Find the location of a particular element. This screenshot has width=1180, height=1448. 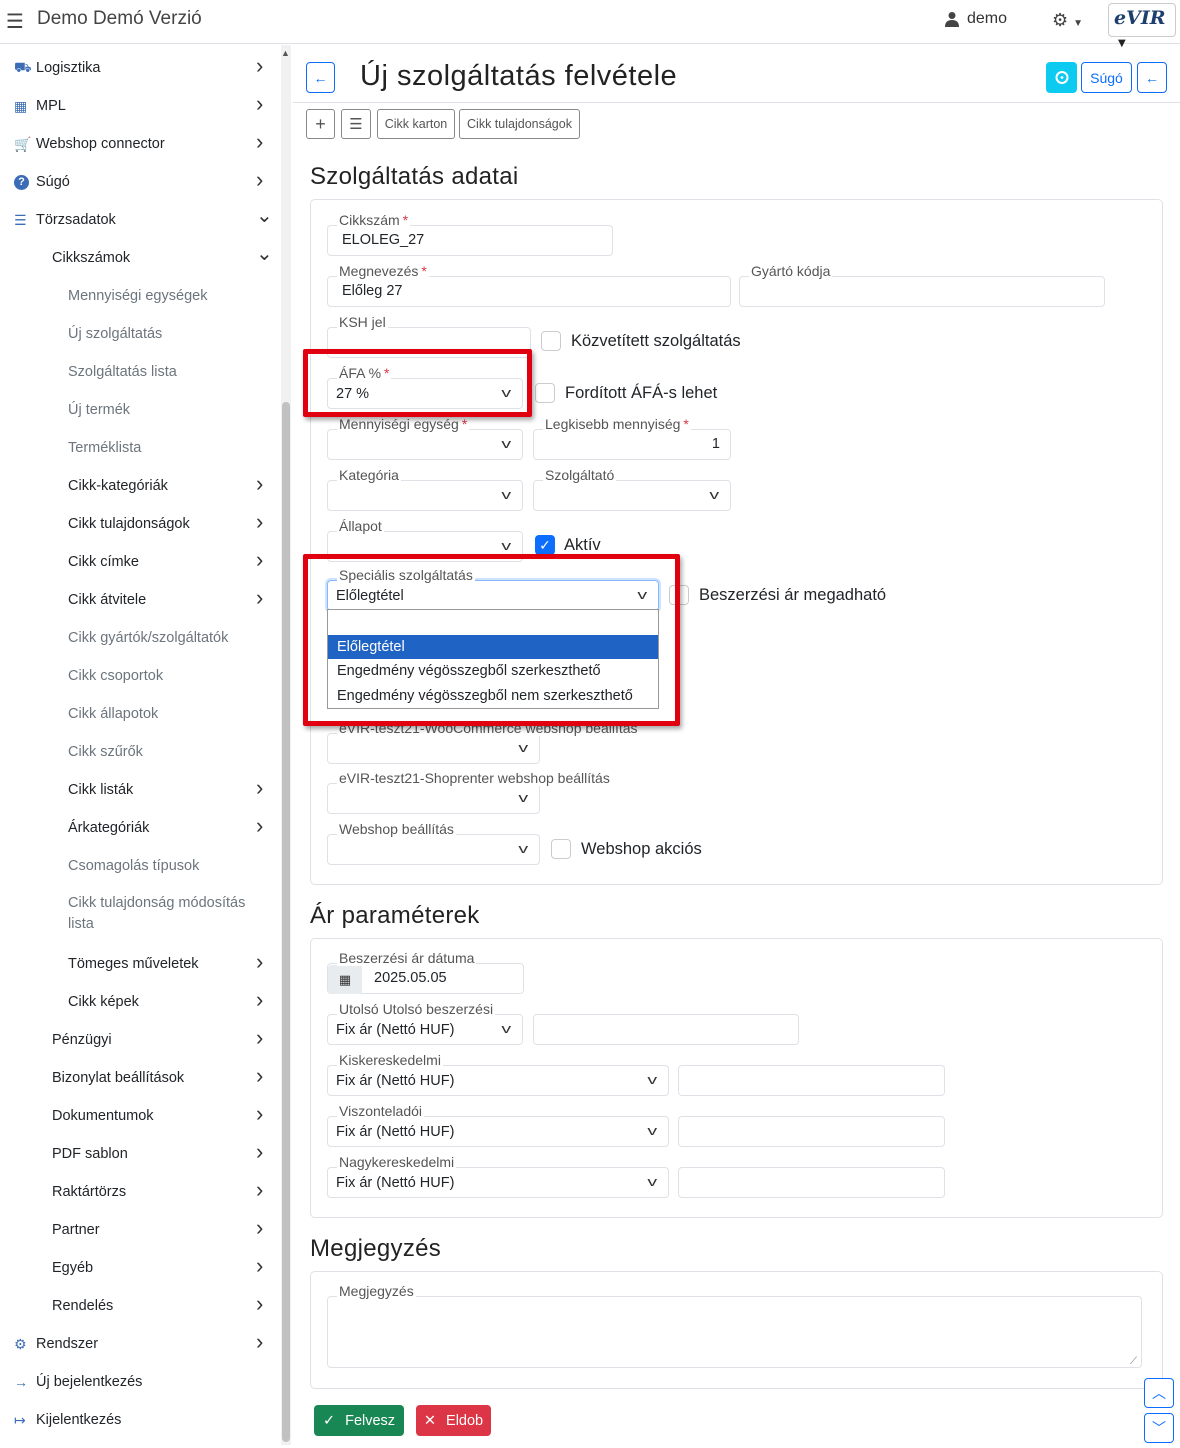

settings-gear-icon: ⚙ ▼ is located at coordinates (1067, 20).